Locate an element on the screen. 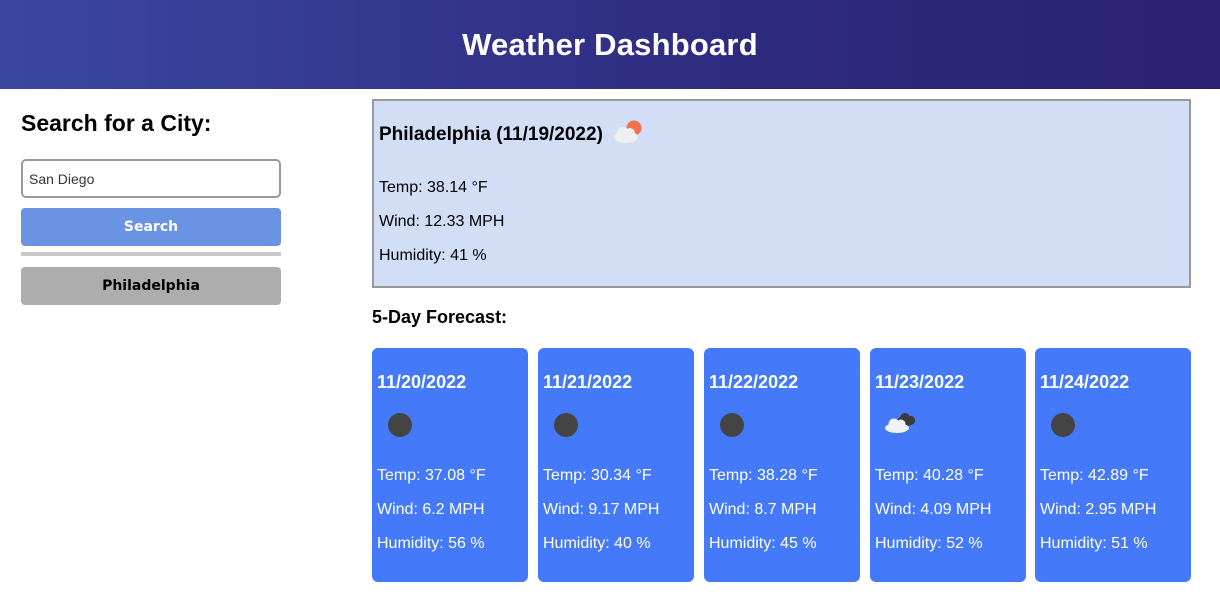  sidebar: Search for a City: Search Philadelphia is located at coordinates (151, 206).